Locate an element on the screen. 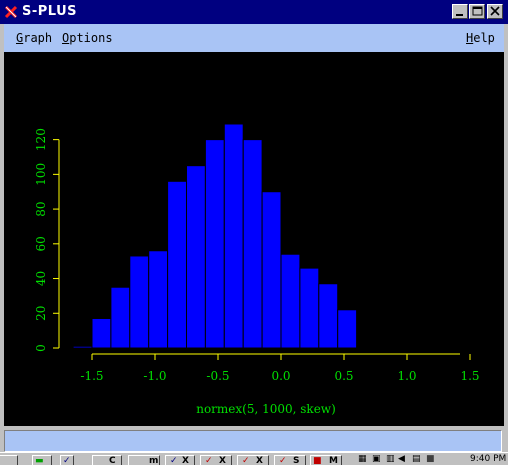 Image resolution: width=508 pixels, height=465 pixels. window-frame-right is located at coordinates (506, 239).